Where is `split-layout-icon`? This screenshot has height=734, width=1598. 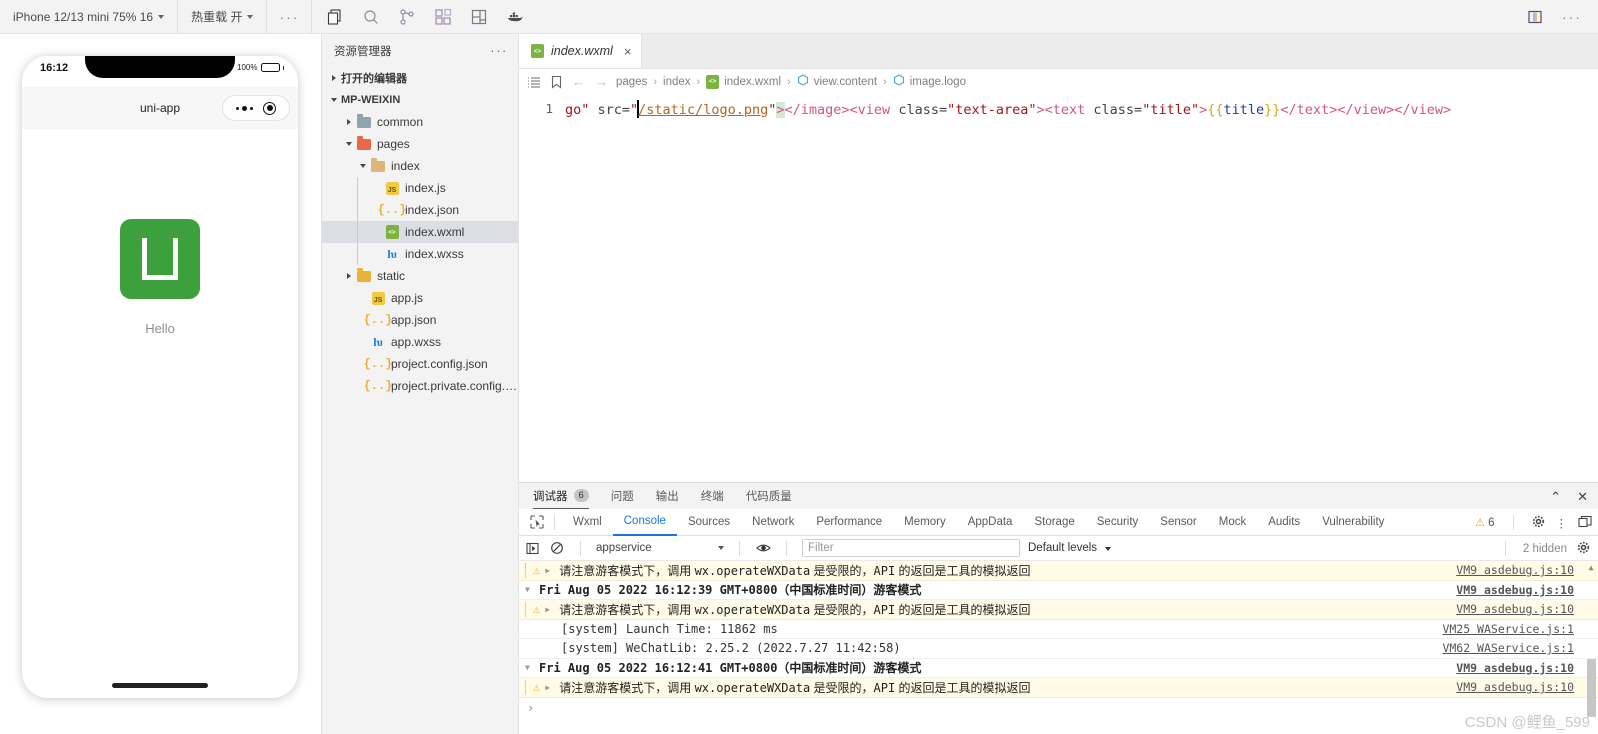
split-layout-icon is located at coordinates (479, 17).